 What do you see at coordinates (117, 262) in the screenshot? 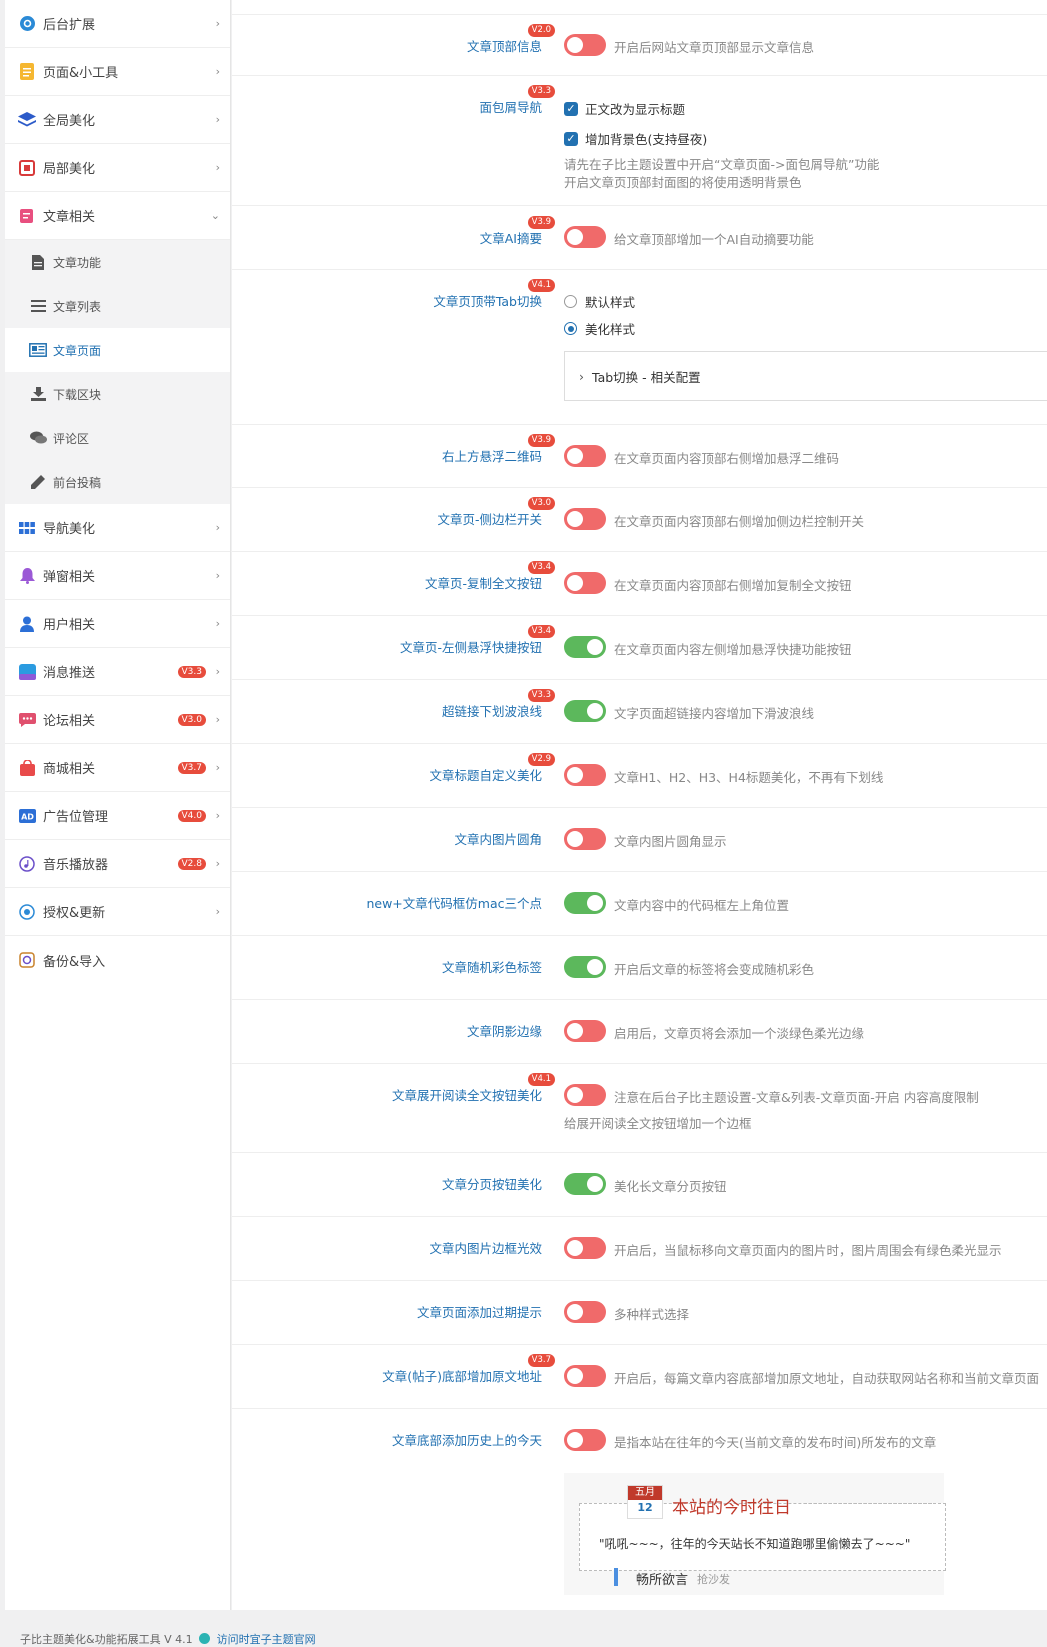
I see `subnav-item-article-function: 文章功能` at bounding box center [117, 262].